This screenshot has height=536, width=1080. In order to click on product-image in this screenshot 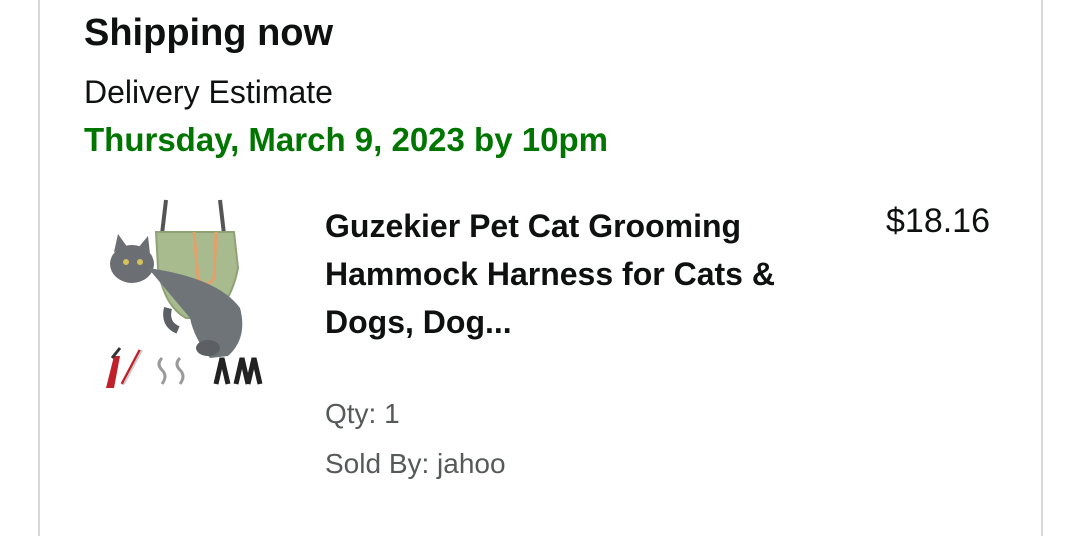, I will do `click(186, 298)`.